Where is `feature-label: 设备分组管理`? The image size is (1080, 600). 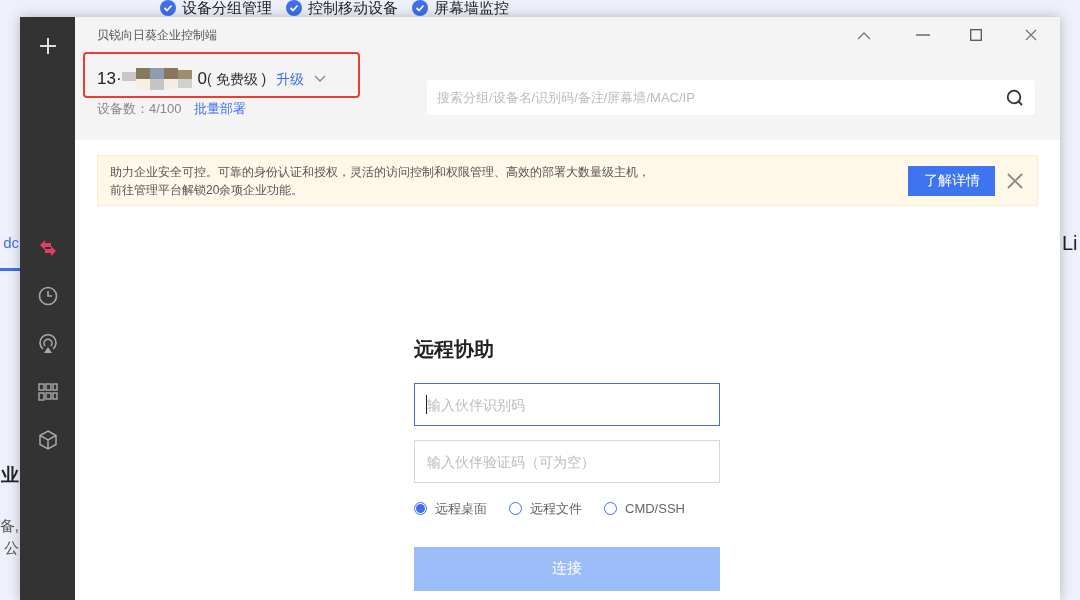 feature-label: 设备分组管理 is located at coordinates (227, 8).